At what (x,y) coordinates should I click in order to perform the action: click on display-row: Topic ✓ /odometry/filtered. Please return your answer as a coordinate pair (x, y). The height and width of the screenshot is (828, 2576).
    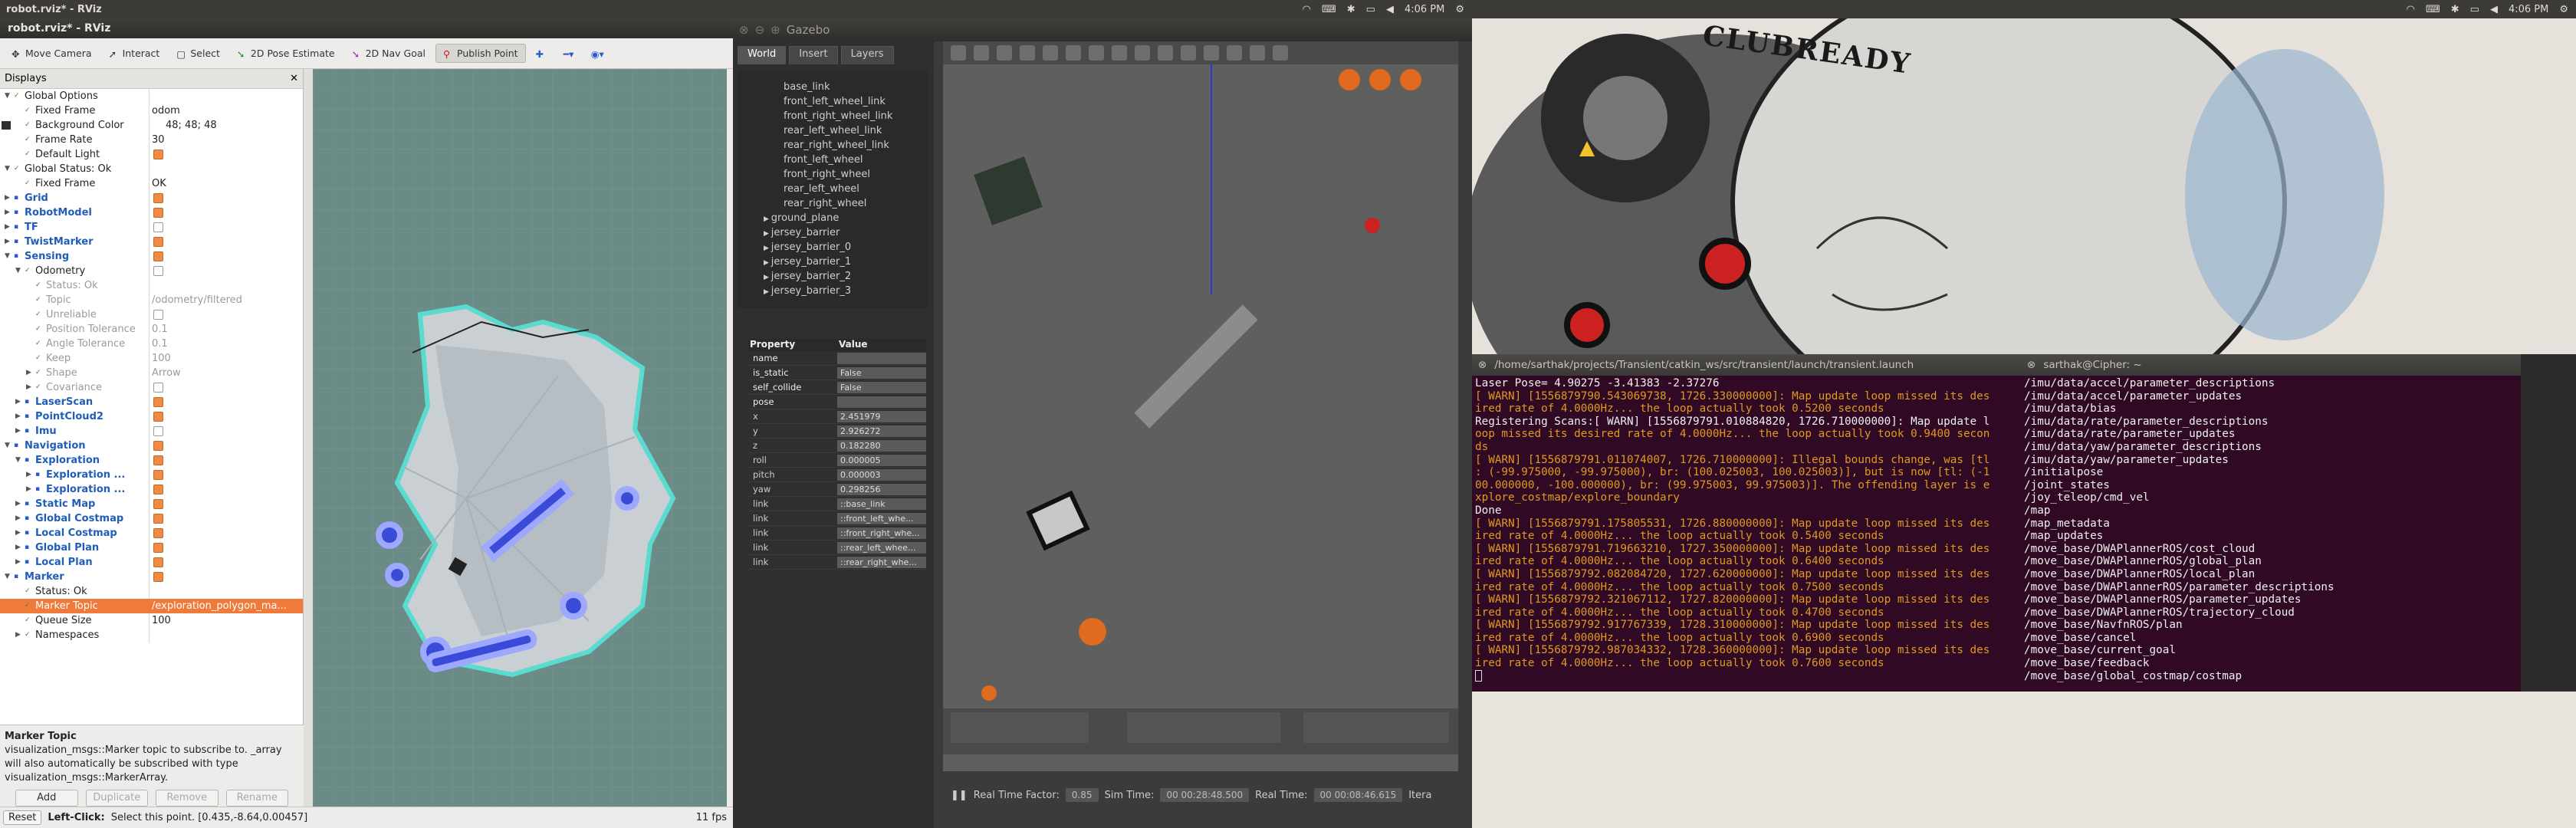
    Looking at the image, I should click on (151, 300).